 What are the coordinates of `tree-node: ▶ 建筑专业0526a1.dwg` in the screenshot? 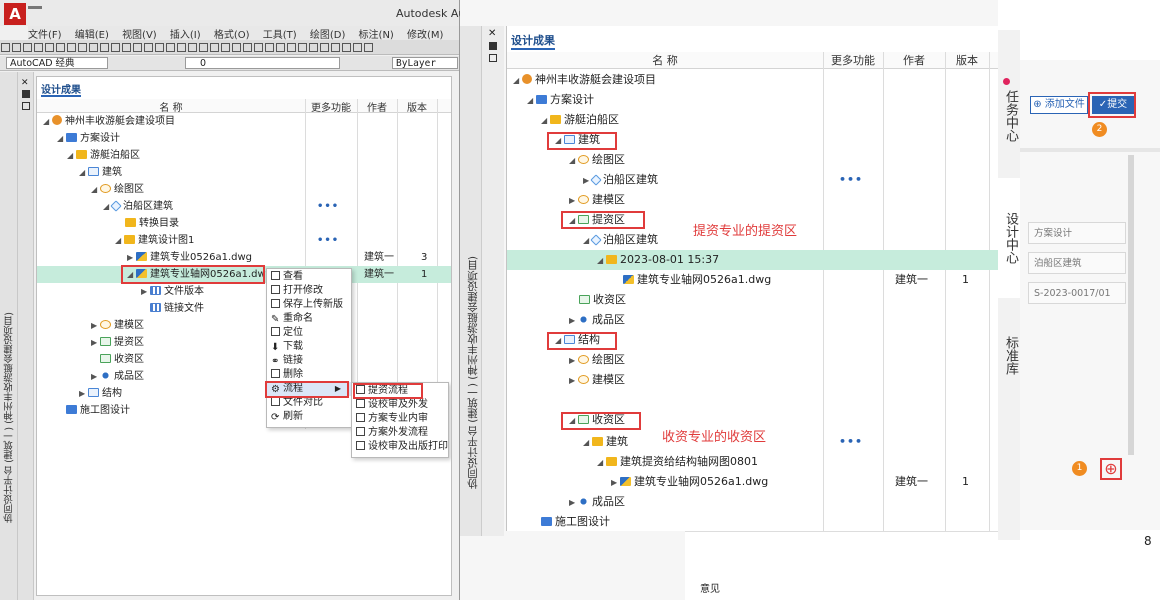 It's located at (189, 257).